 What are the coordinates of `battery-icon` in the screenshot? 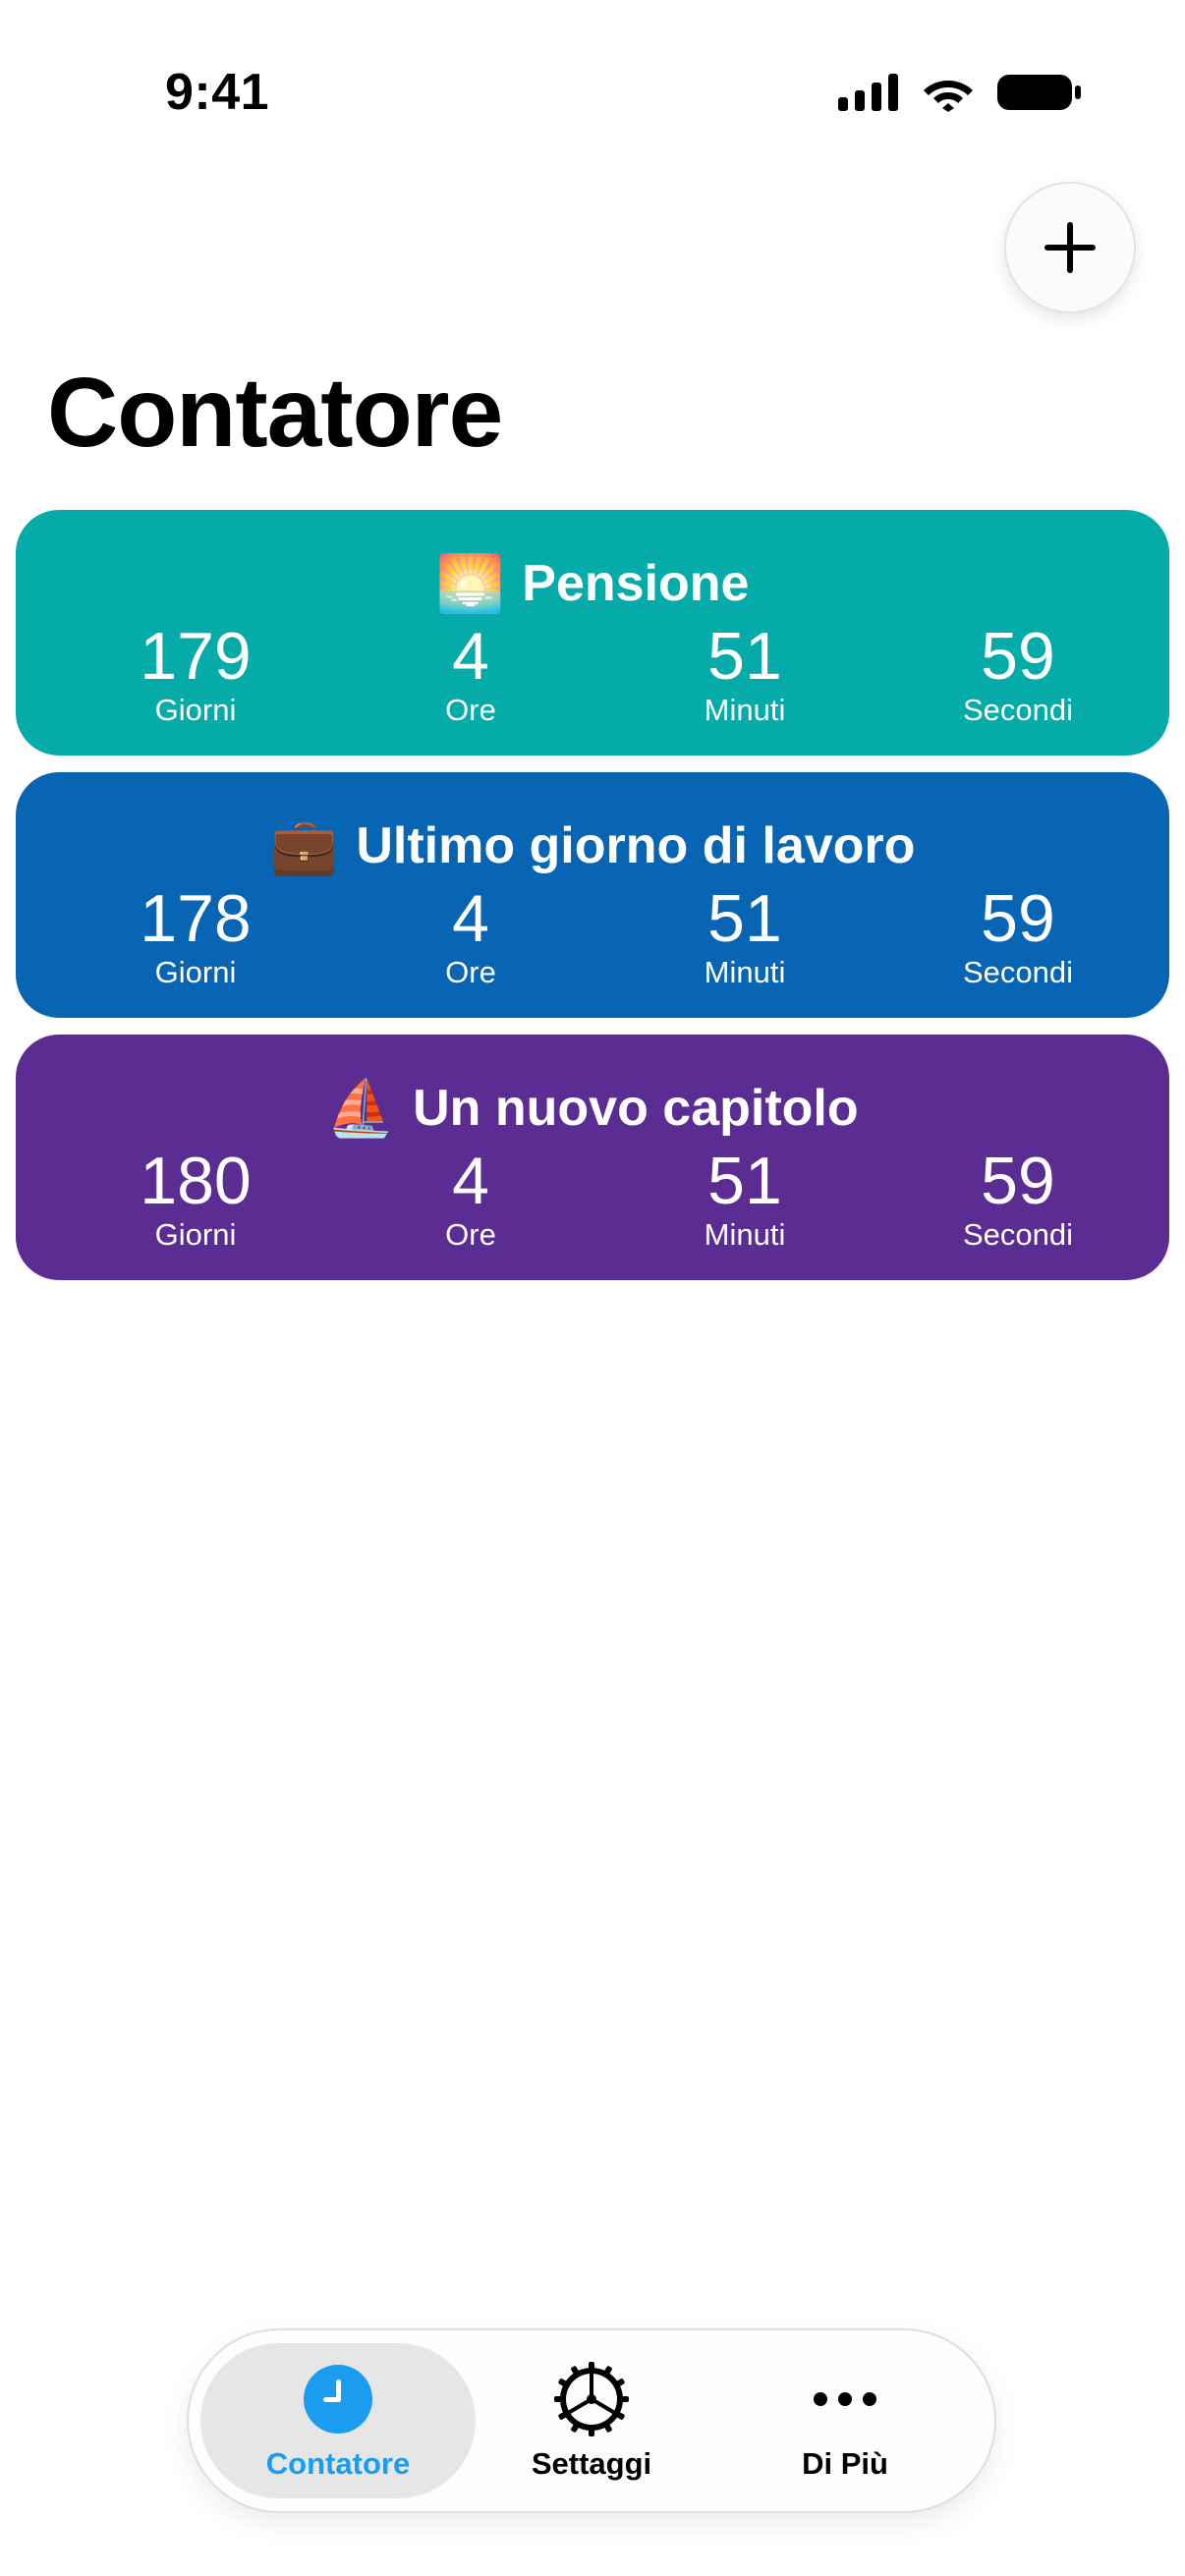 It's located at (1039, 92).